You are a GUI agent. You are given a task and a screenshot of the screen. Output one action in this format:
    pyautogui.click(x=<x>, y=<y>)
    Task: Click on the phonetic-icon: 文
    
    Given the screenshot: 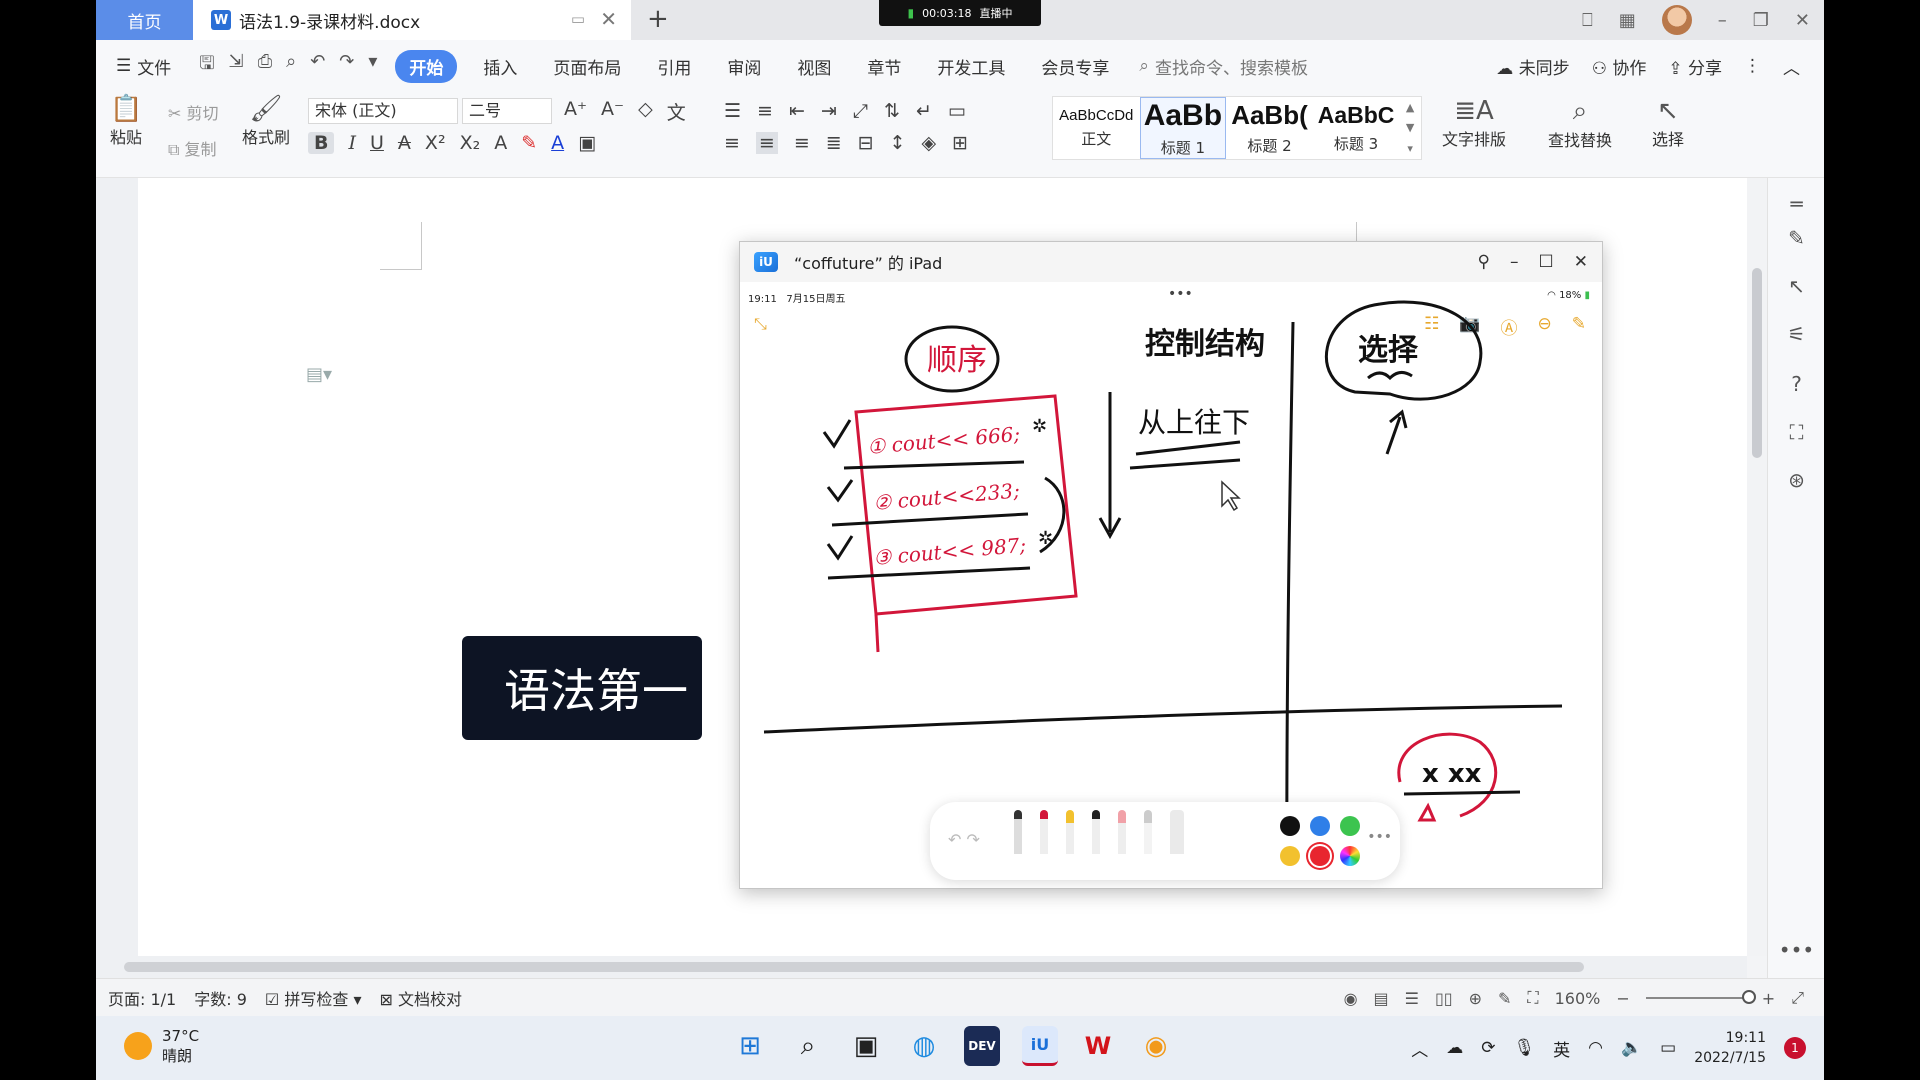 What is the action you would take?
    pyautogui.click(x=676, y=111)
    